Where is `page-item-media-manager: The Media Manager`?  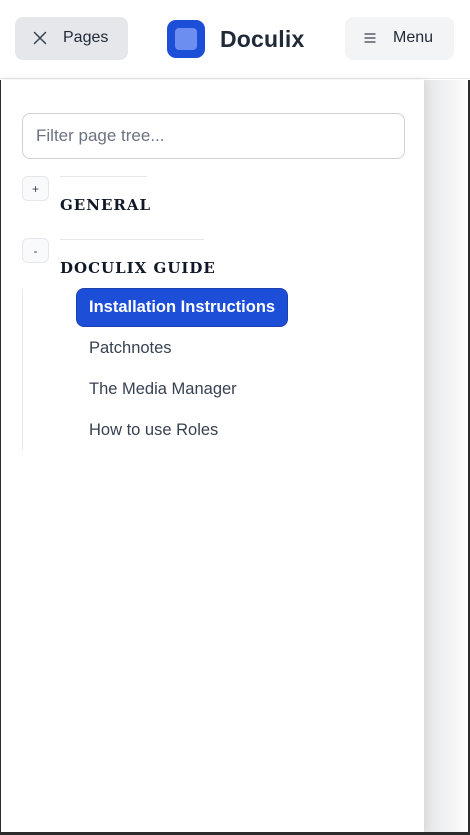 page-item-media-manager: The Media Manager is located at coordinates (163, 389).